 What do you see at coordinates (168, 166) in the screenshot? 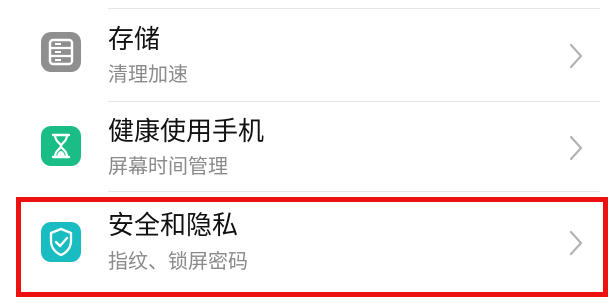
I see `settings-item-subtitle: 屏幕时间管理` at bounding box center [168, 166].